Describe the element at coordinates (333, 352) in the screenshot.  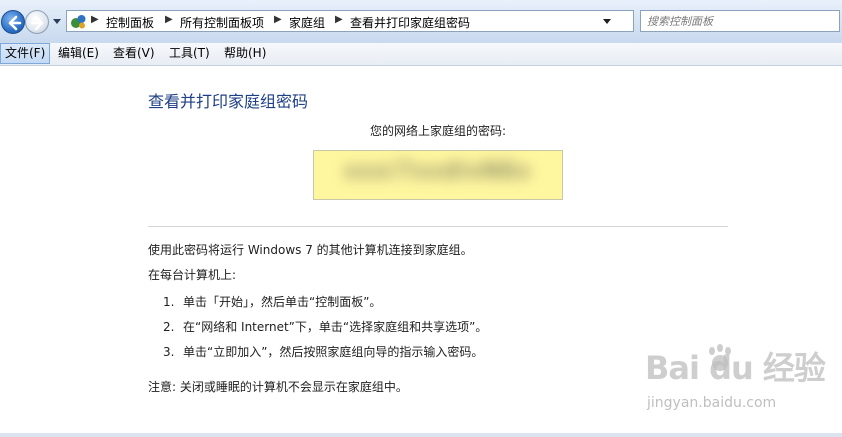
I see `step-text: 单击“立即加入”，然后按照家庭组向导的指示输入密码。` at that location.